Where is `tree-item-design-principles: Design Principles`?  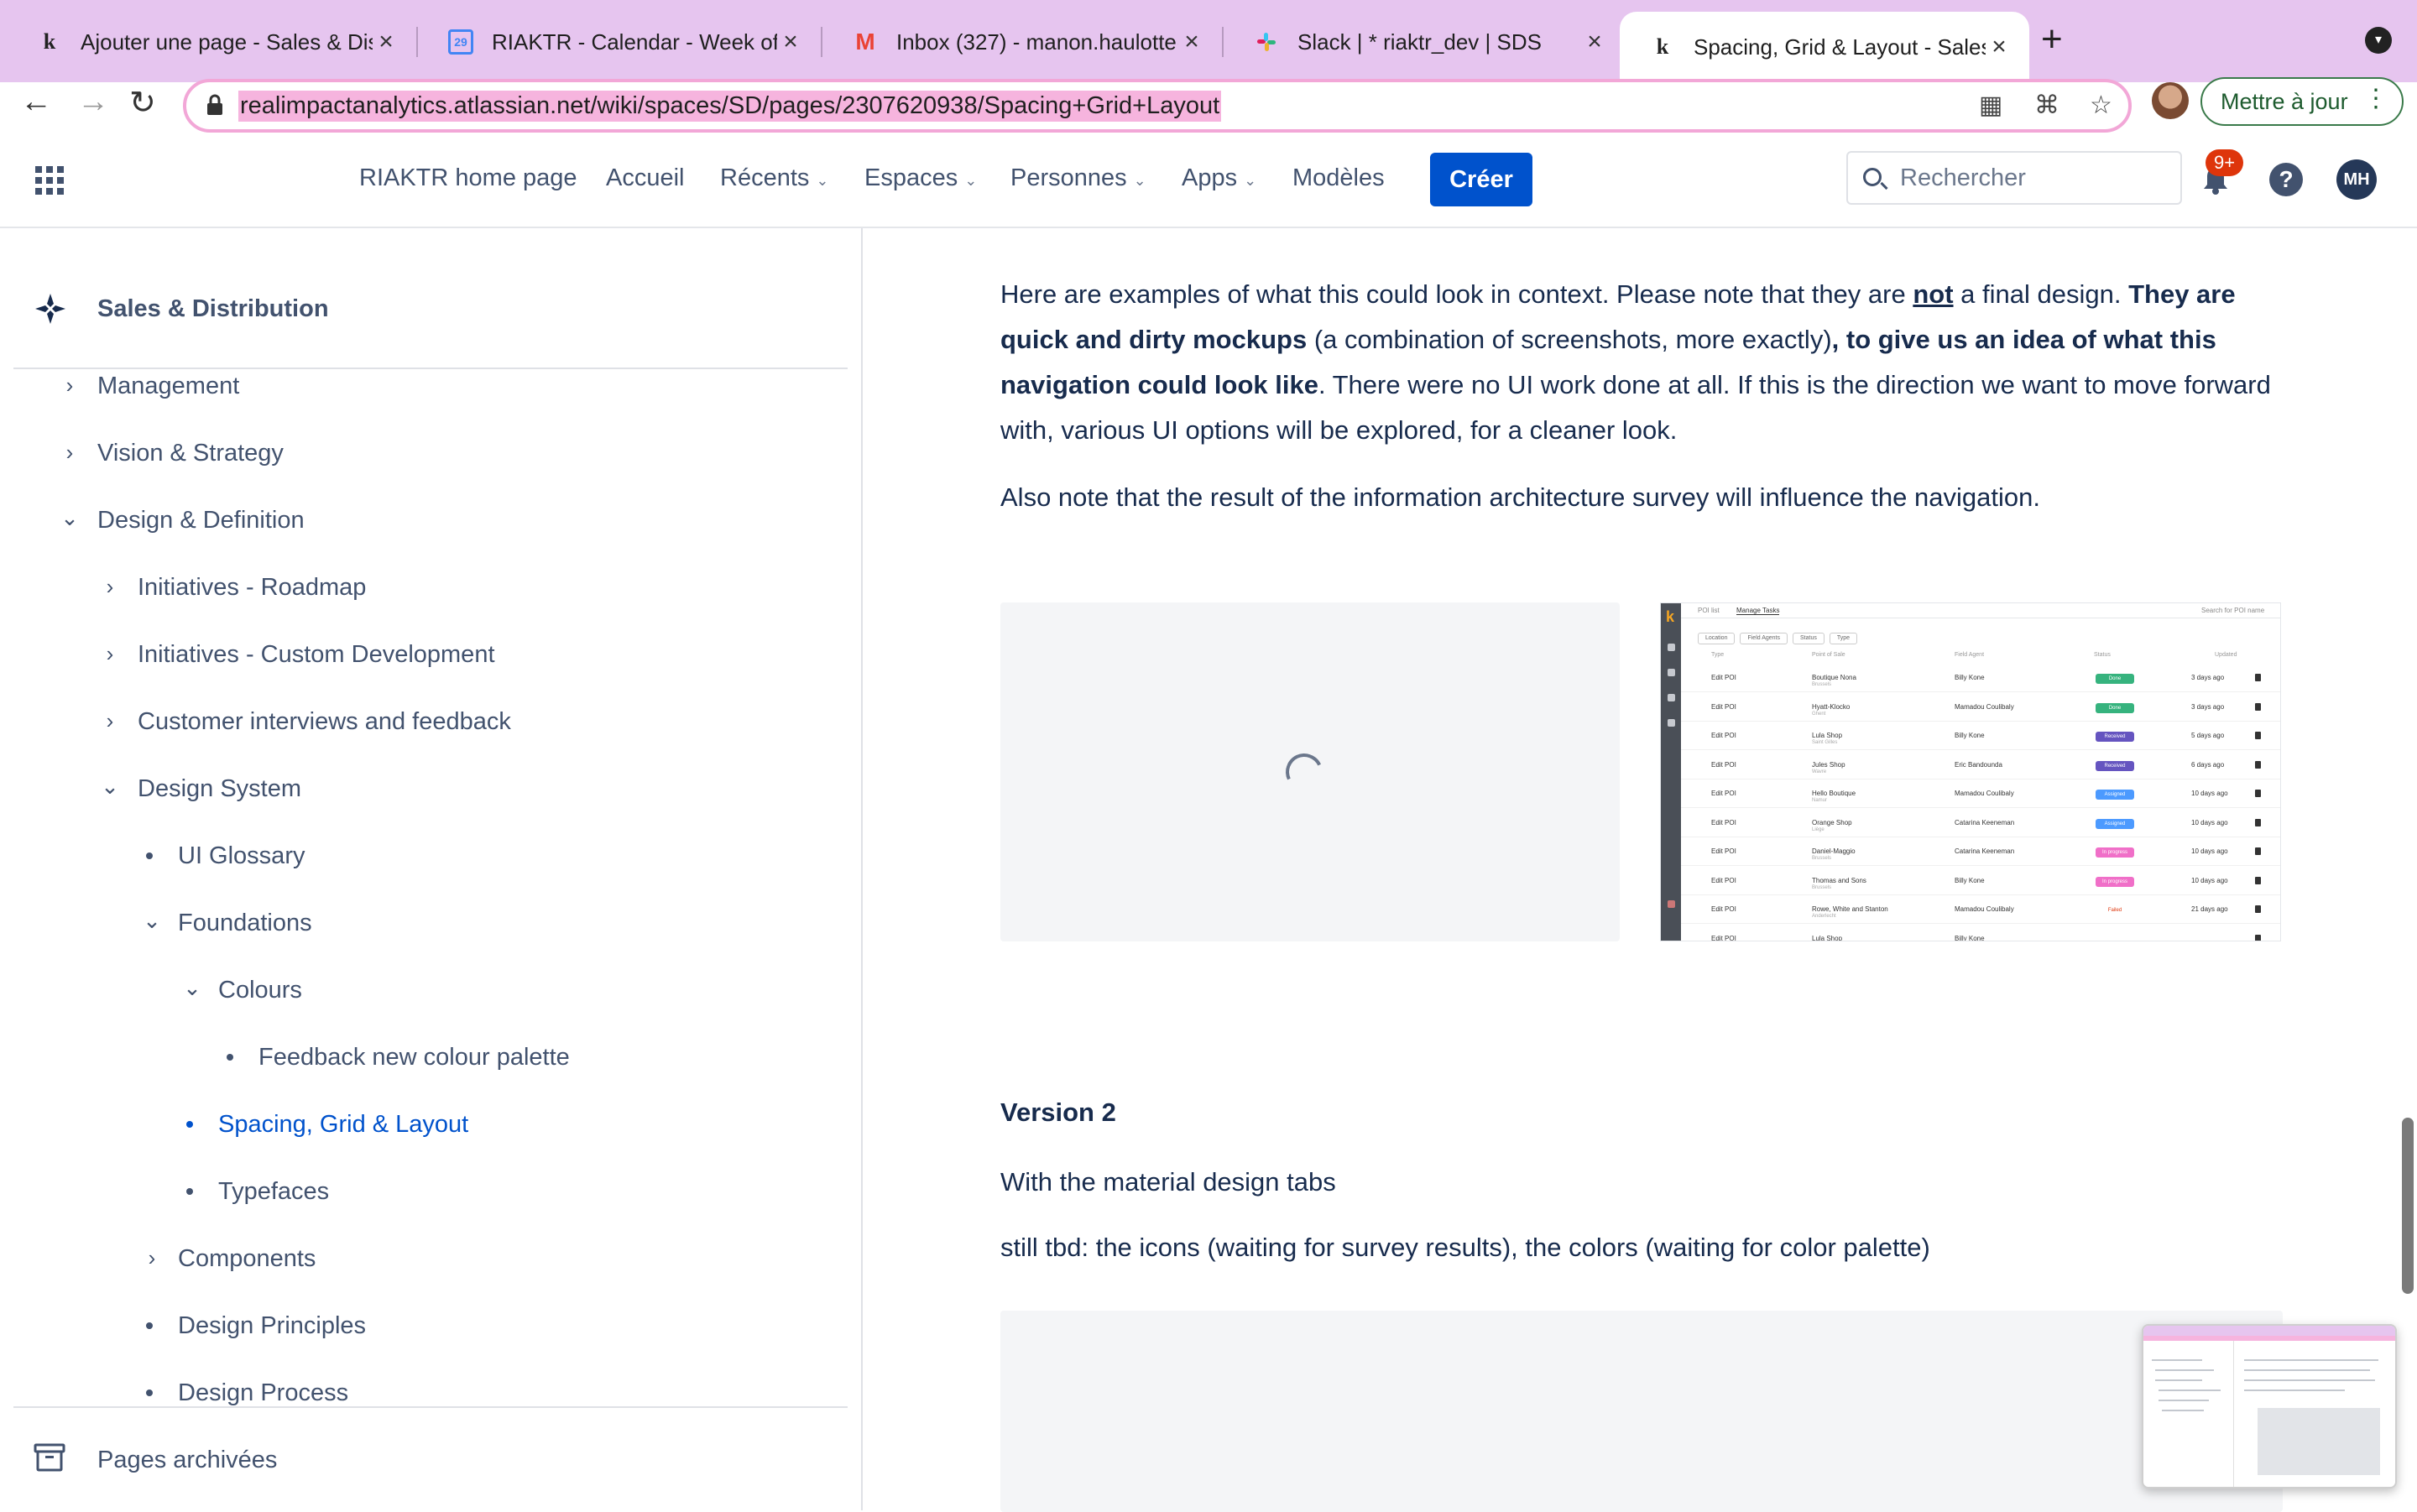 tree-item-design-principles: Design Principles is located at coordinates (272, 1326).